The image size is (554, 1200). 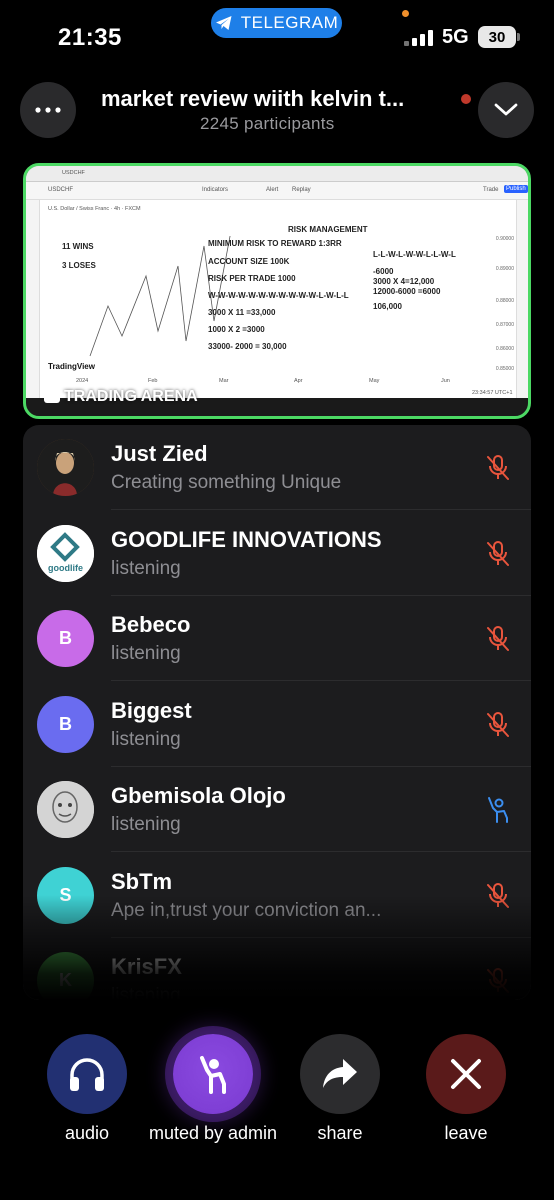 I want to click on participant-row: B Biggest listening, so click(x=277, y=724).